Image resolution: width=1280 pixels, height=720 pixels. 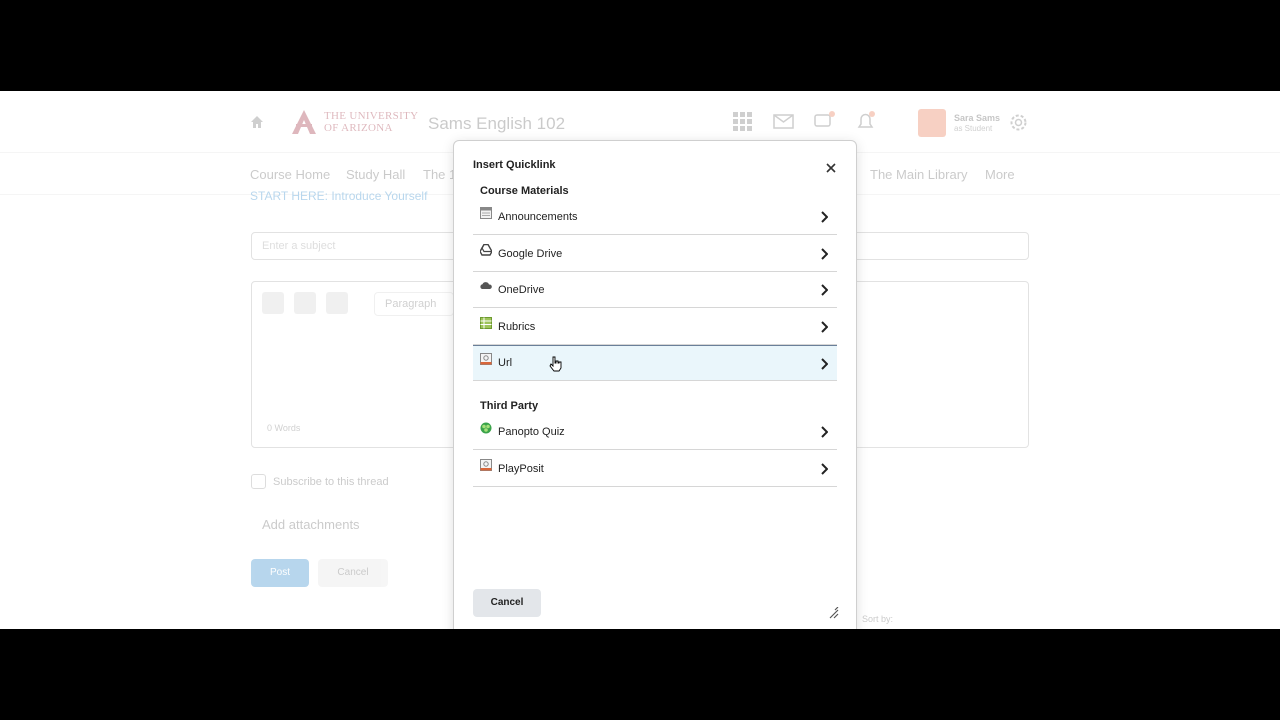 I want to click on word-count: 0 Words, so click(x=284, y=428).